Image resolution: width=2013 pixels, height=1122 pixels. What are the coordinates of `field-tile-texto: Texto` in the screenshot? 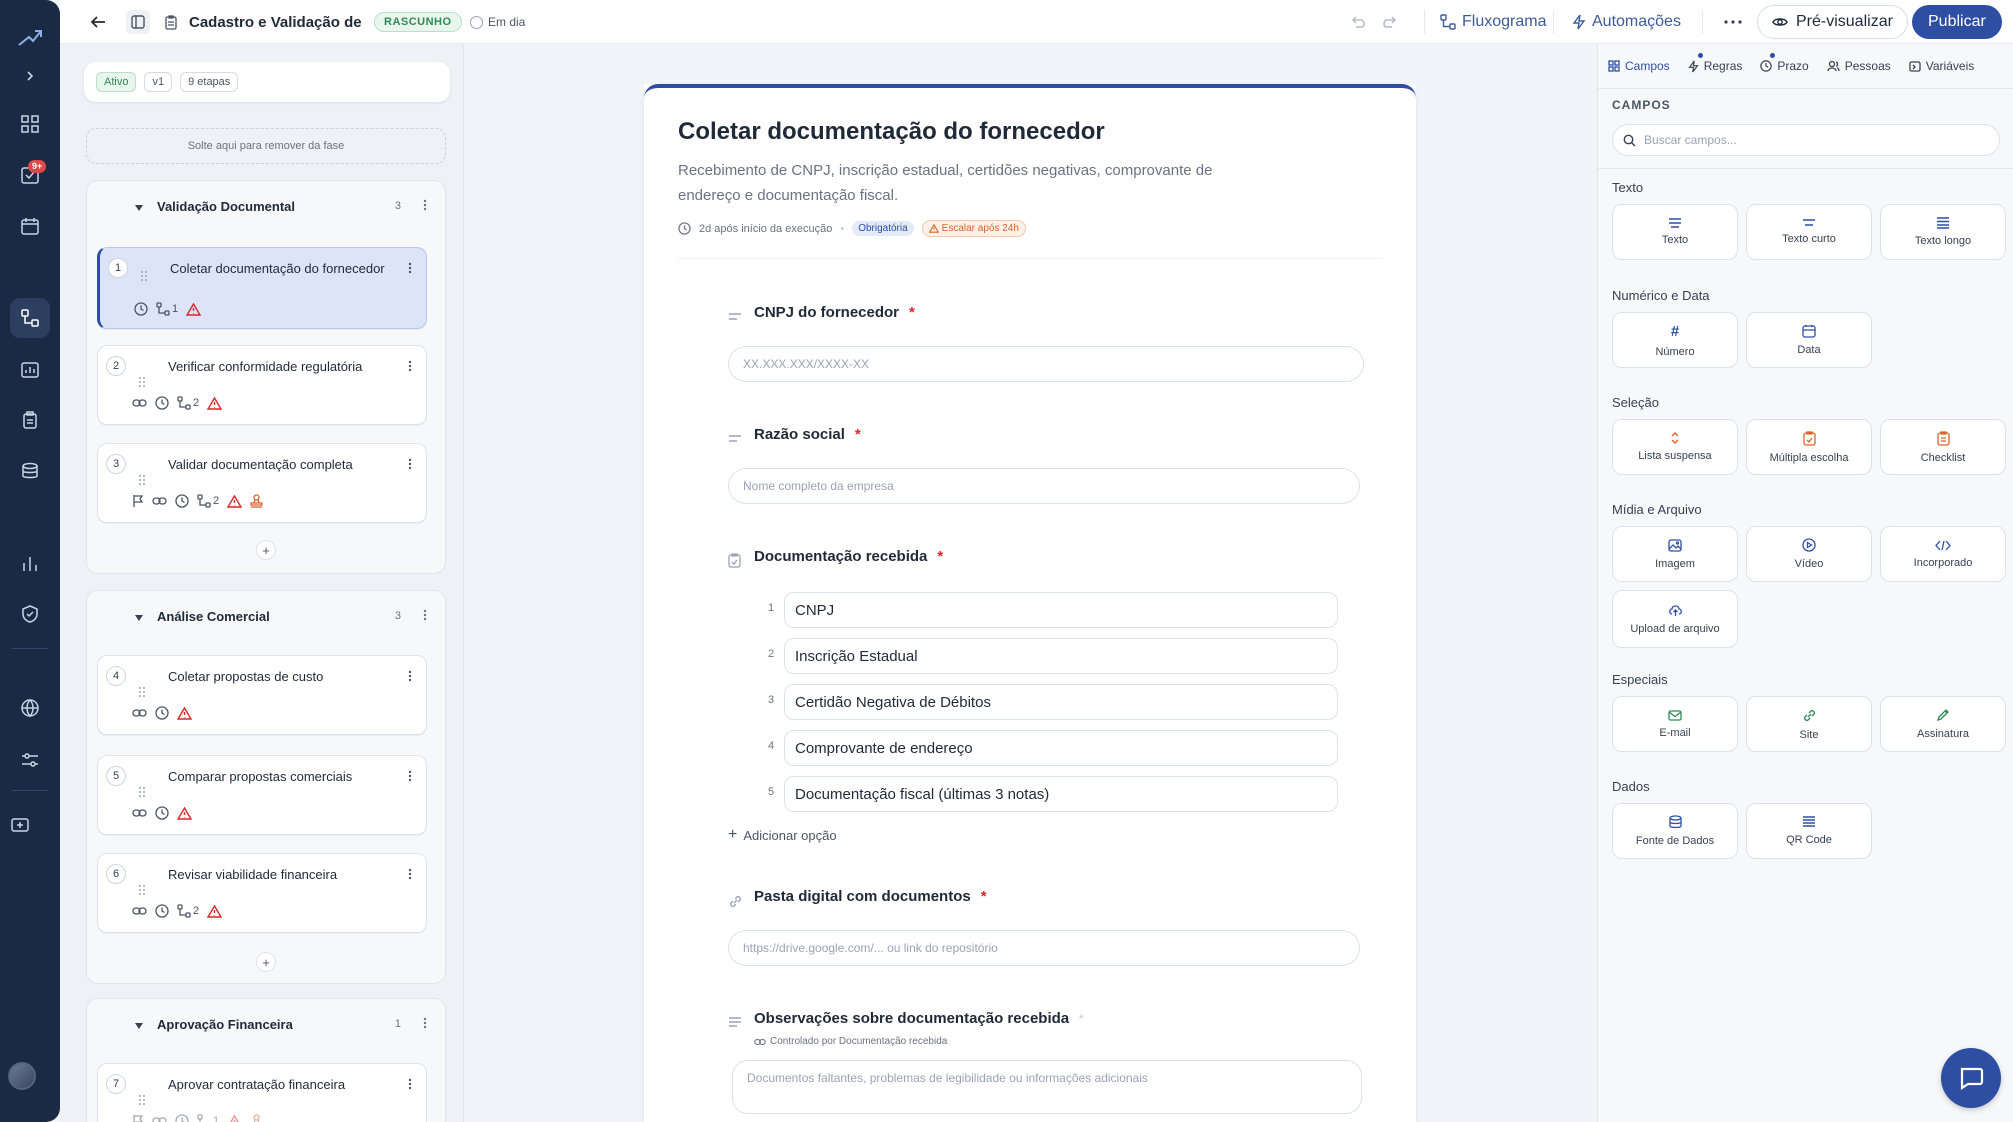 It's located at (1675, 232).